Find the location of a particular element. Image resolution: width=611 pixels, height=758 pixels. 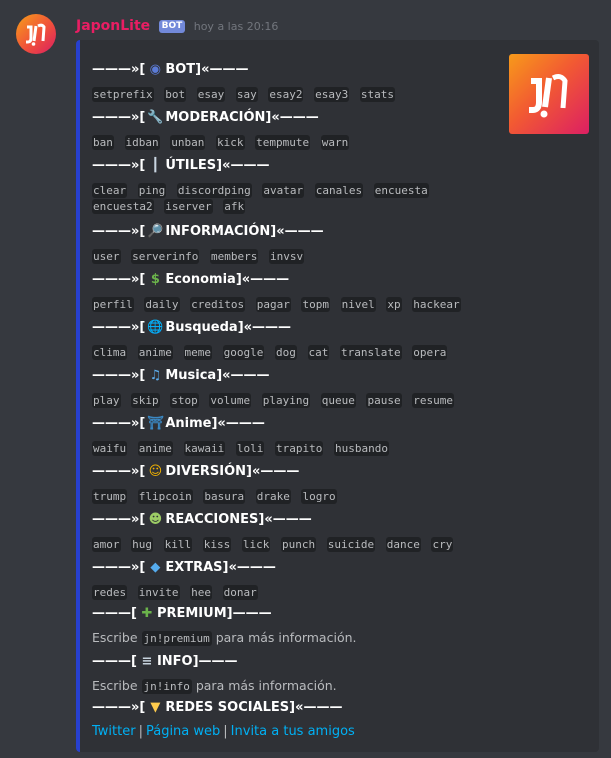

command-google: google is located at coordinates (243, 352).